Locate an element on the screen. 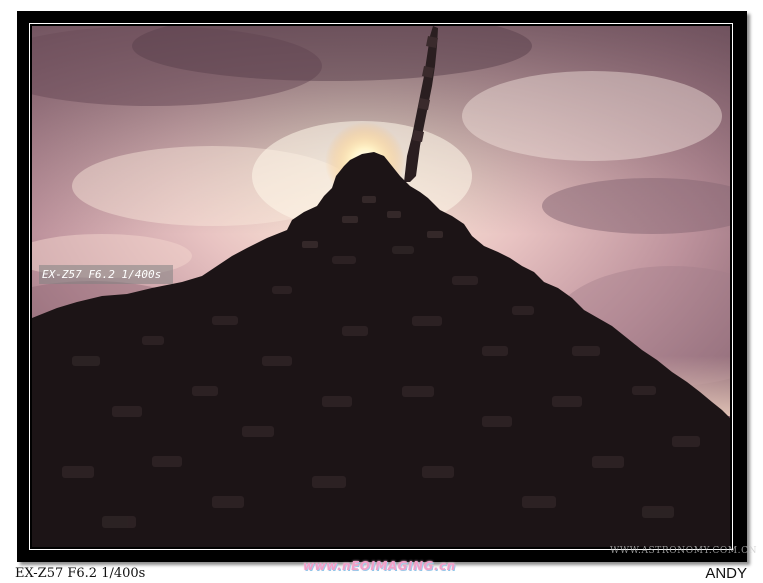 The image size is (763, 583). exif-overlay-label: EX-Z57 F6.2 1/400s is located at coordinates (106, 274).